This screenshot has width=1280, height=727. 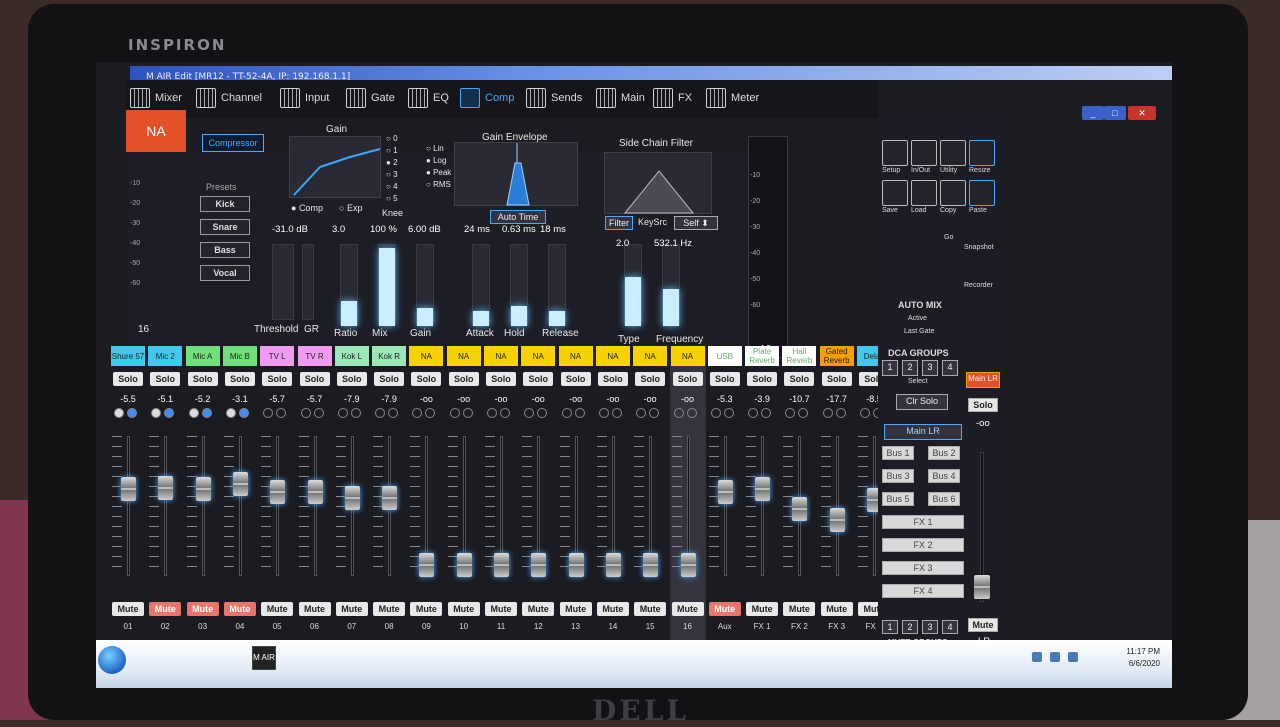 I want to click on detect-radio-rms: ○ RMS, so click(x=438, y=184).